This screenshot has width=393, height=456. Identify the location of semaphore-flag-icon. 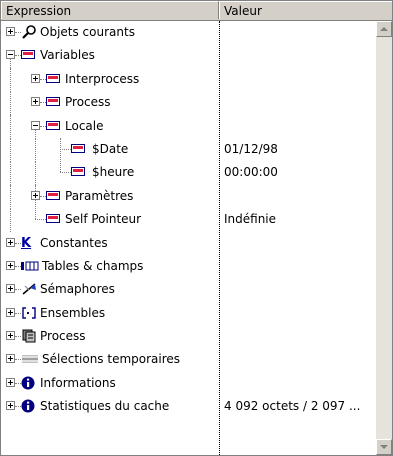
(29, 289).